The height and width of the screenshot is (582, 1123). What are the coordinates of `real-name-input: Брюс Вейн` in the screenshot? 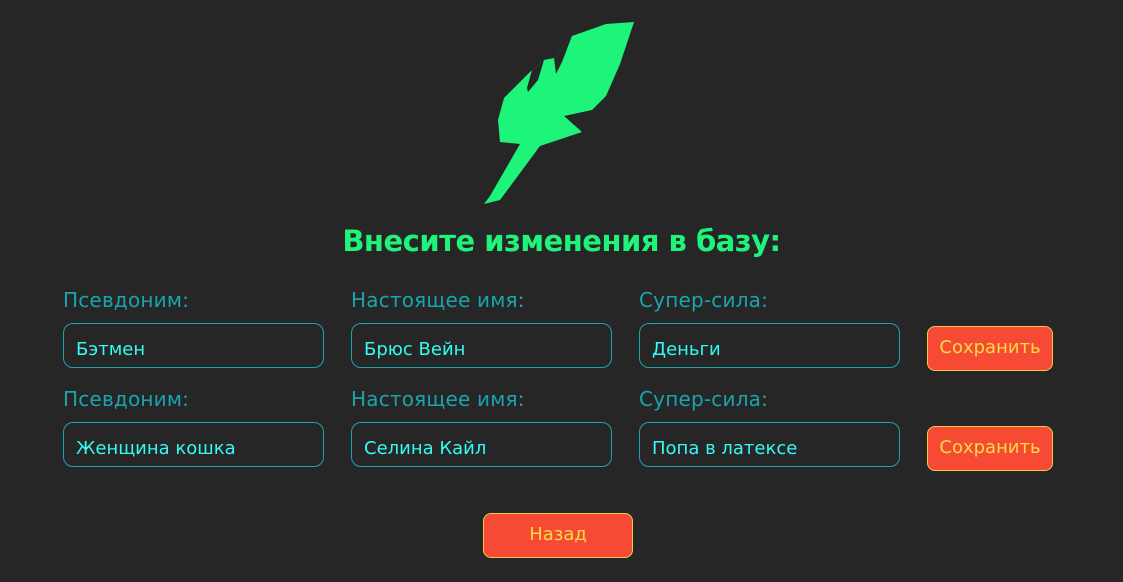 It's located at (481, 345).